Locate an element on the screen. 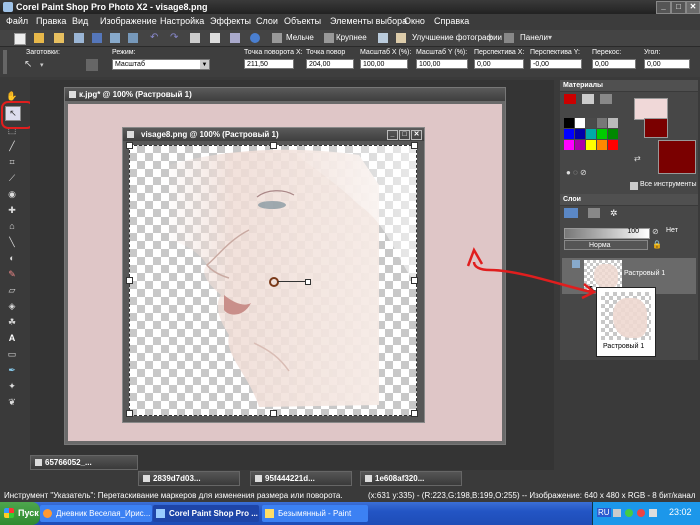  rotation-handle is located at coordinates (308, 282).